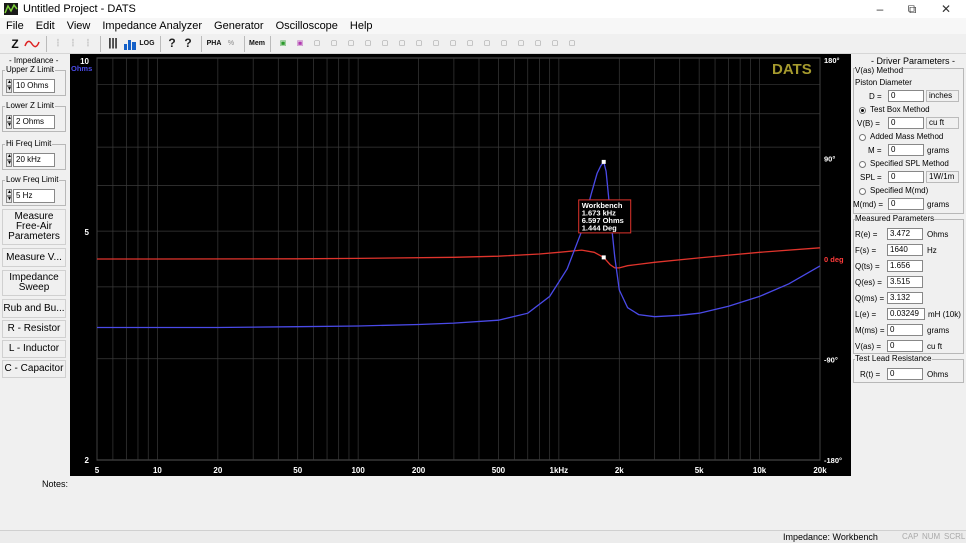 Image resolution: width=966 pixels, height=543 pixels. I want to click on spl-field: 0, so click(906, 177).